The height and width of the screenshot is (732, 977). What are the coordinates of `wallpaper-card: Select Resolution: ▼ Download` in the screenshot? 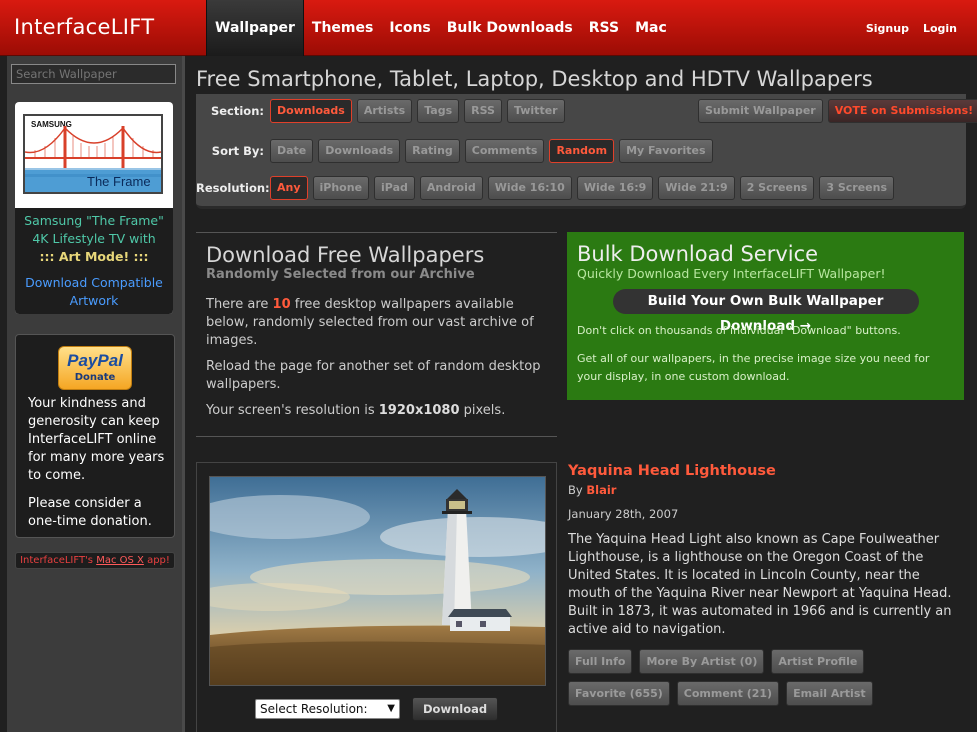 It's located at (376, 597).